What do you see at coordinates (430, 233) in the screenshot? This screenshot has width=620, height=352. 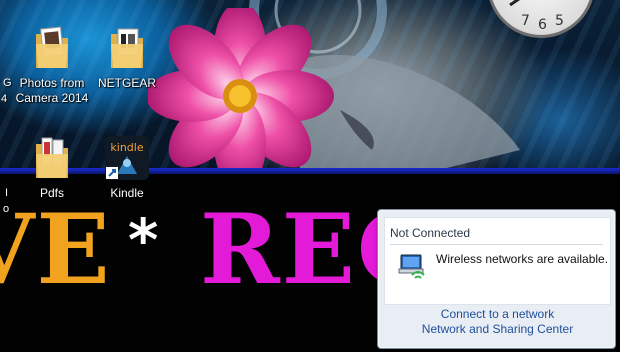 I see `popup-title: Not Connected` at bounding box center [430, 233].